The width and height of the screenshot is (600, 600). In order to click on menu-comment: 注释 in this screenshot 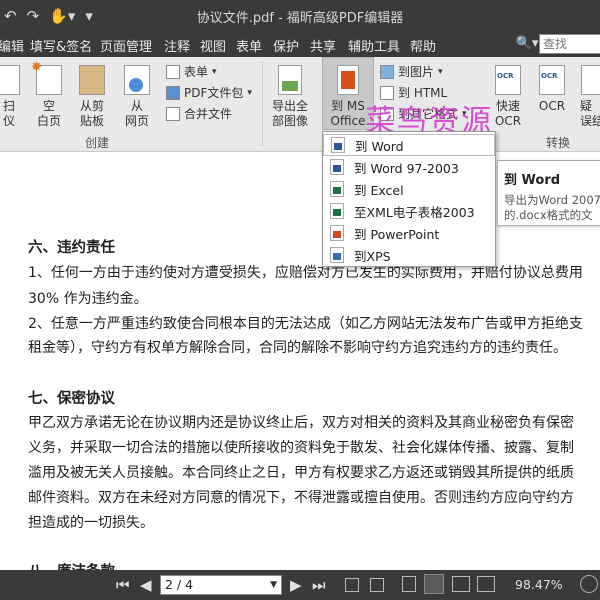, I will do `click(177, 45)`.